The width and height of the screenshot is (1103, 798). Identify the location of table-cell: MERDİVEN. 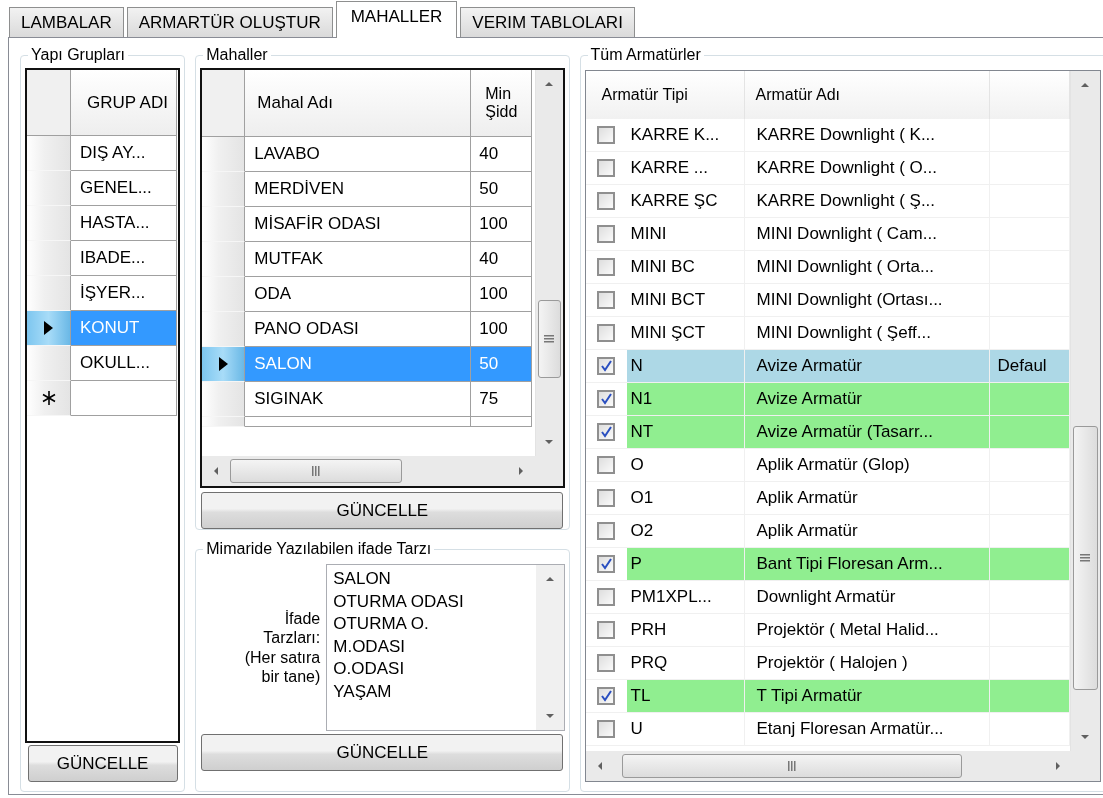
(358, 189).